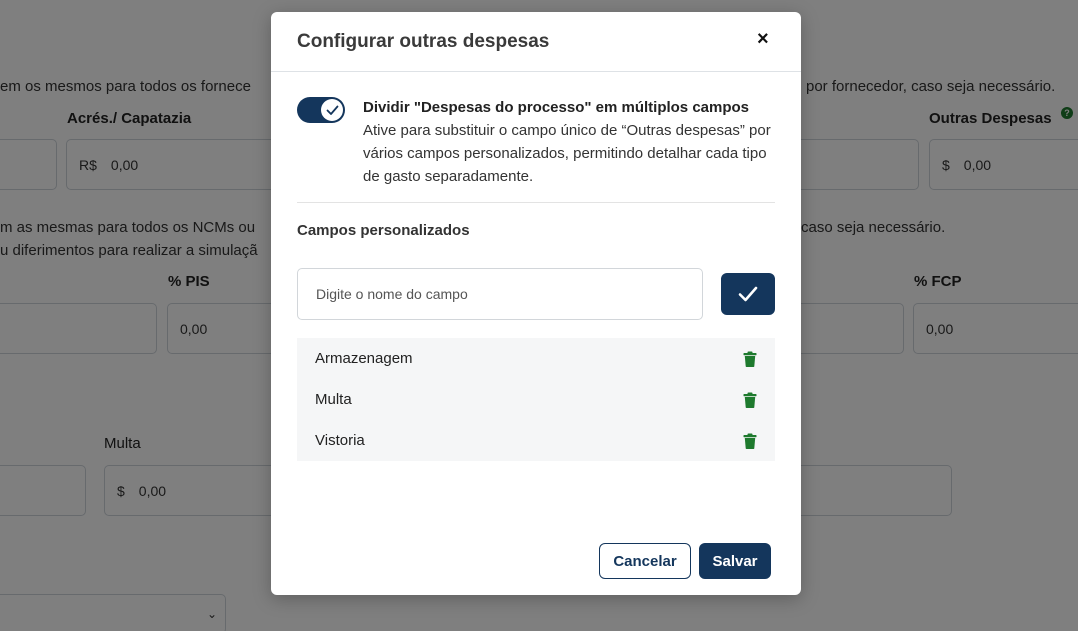 Image resolution: width=1078 pixels, height=631 pixels. I want to click on list-item: Armazenagem, so click(536, 358).